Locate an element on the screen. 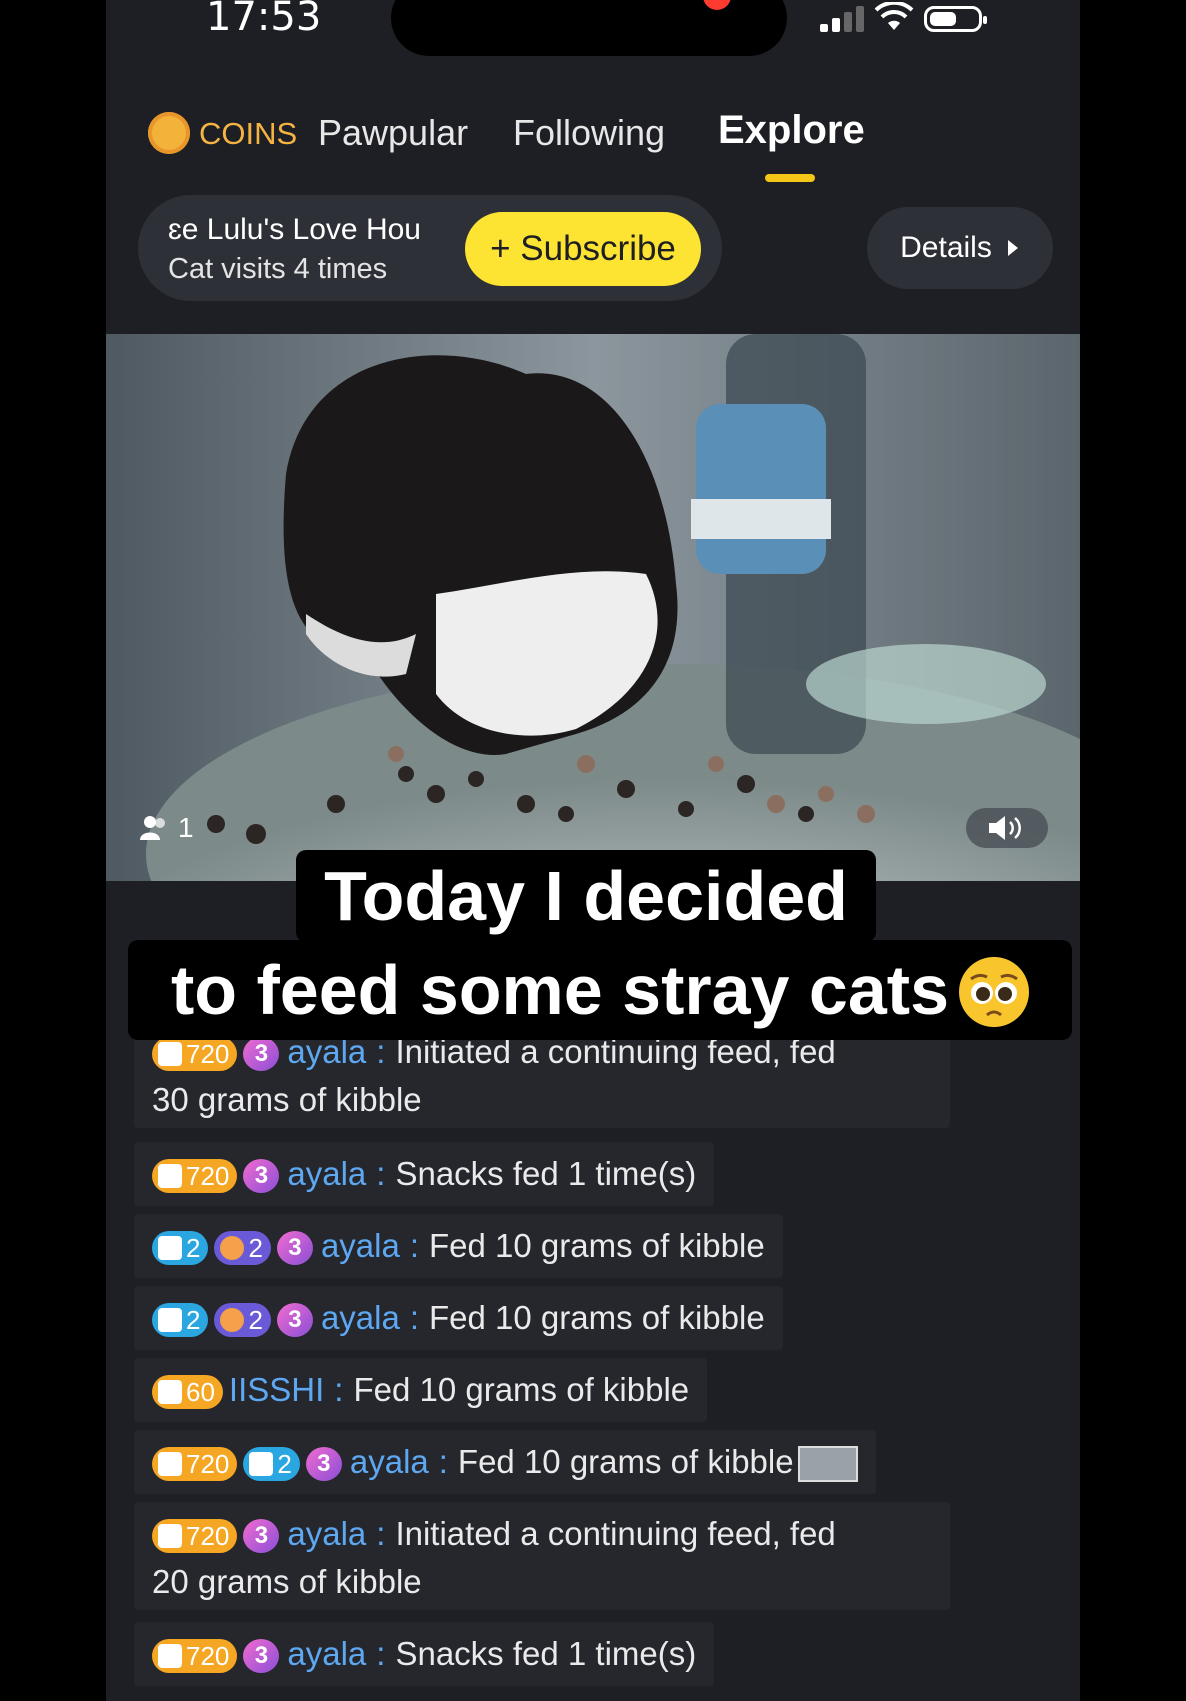  sound-button is located at coordinates (1007, 828).